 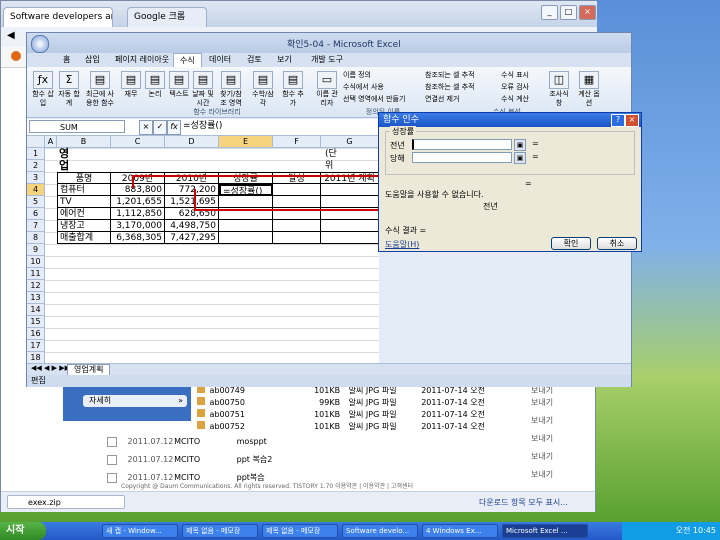 What do you see at coordinates (23, 531) in the screenshot?
I see `start-button: 시작` at bounding box center [23, 531].